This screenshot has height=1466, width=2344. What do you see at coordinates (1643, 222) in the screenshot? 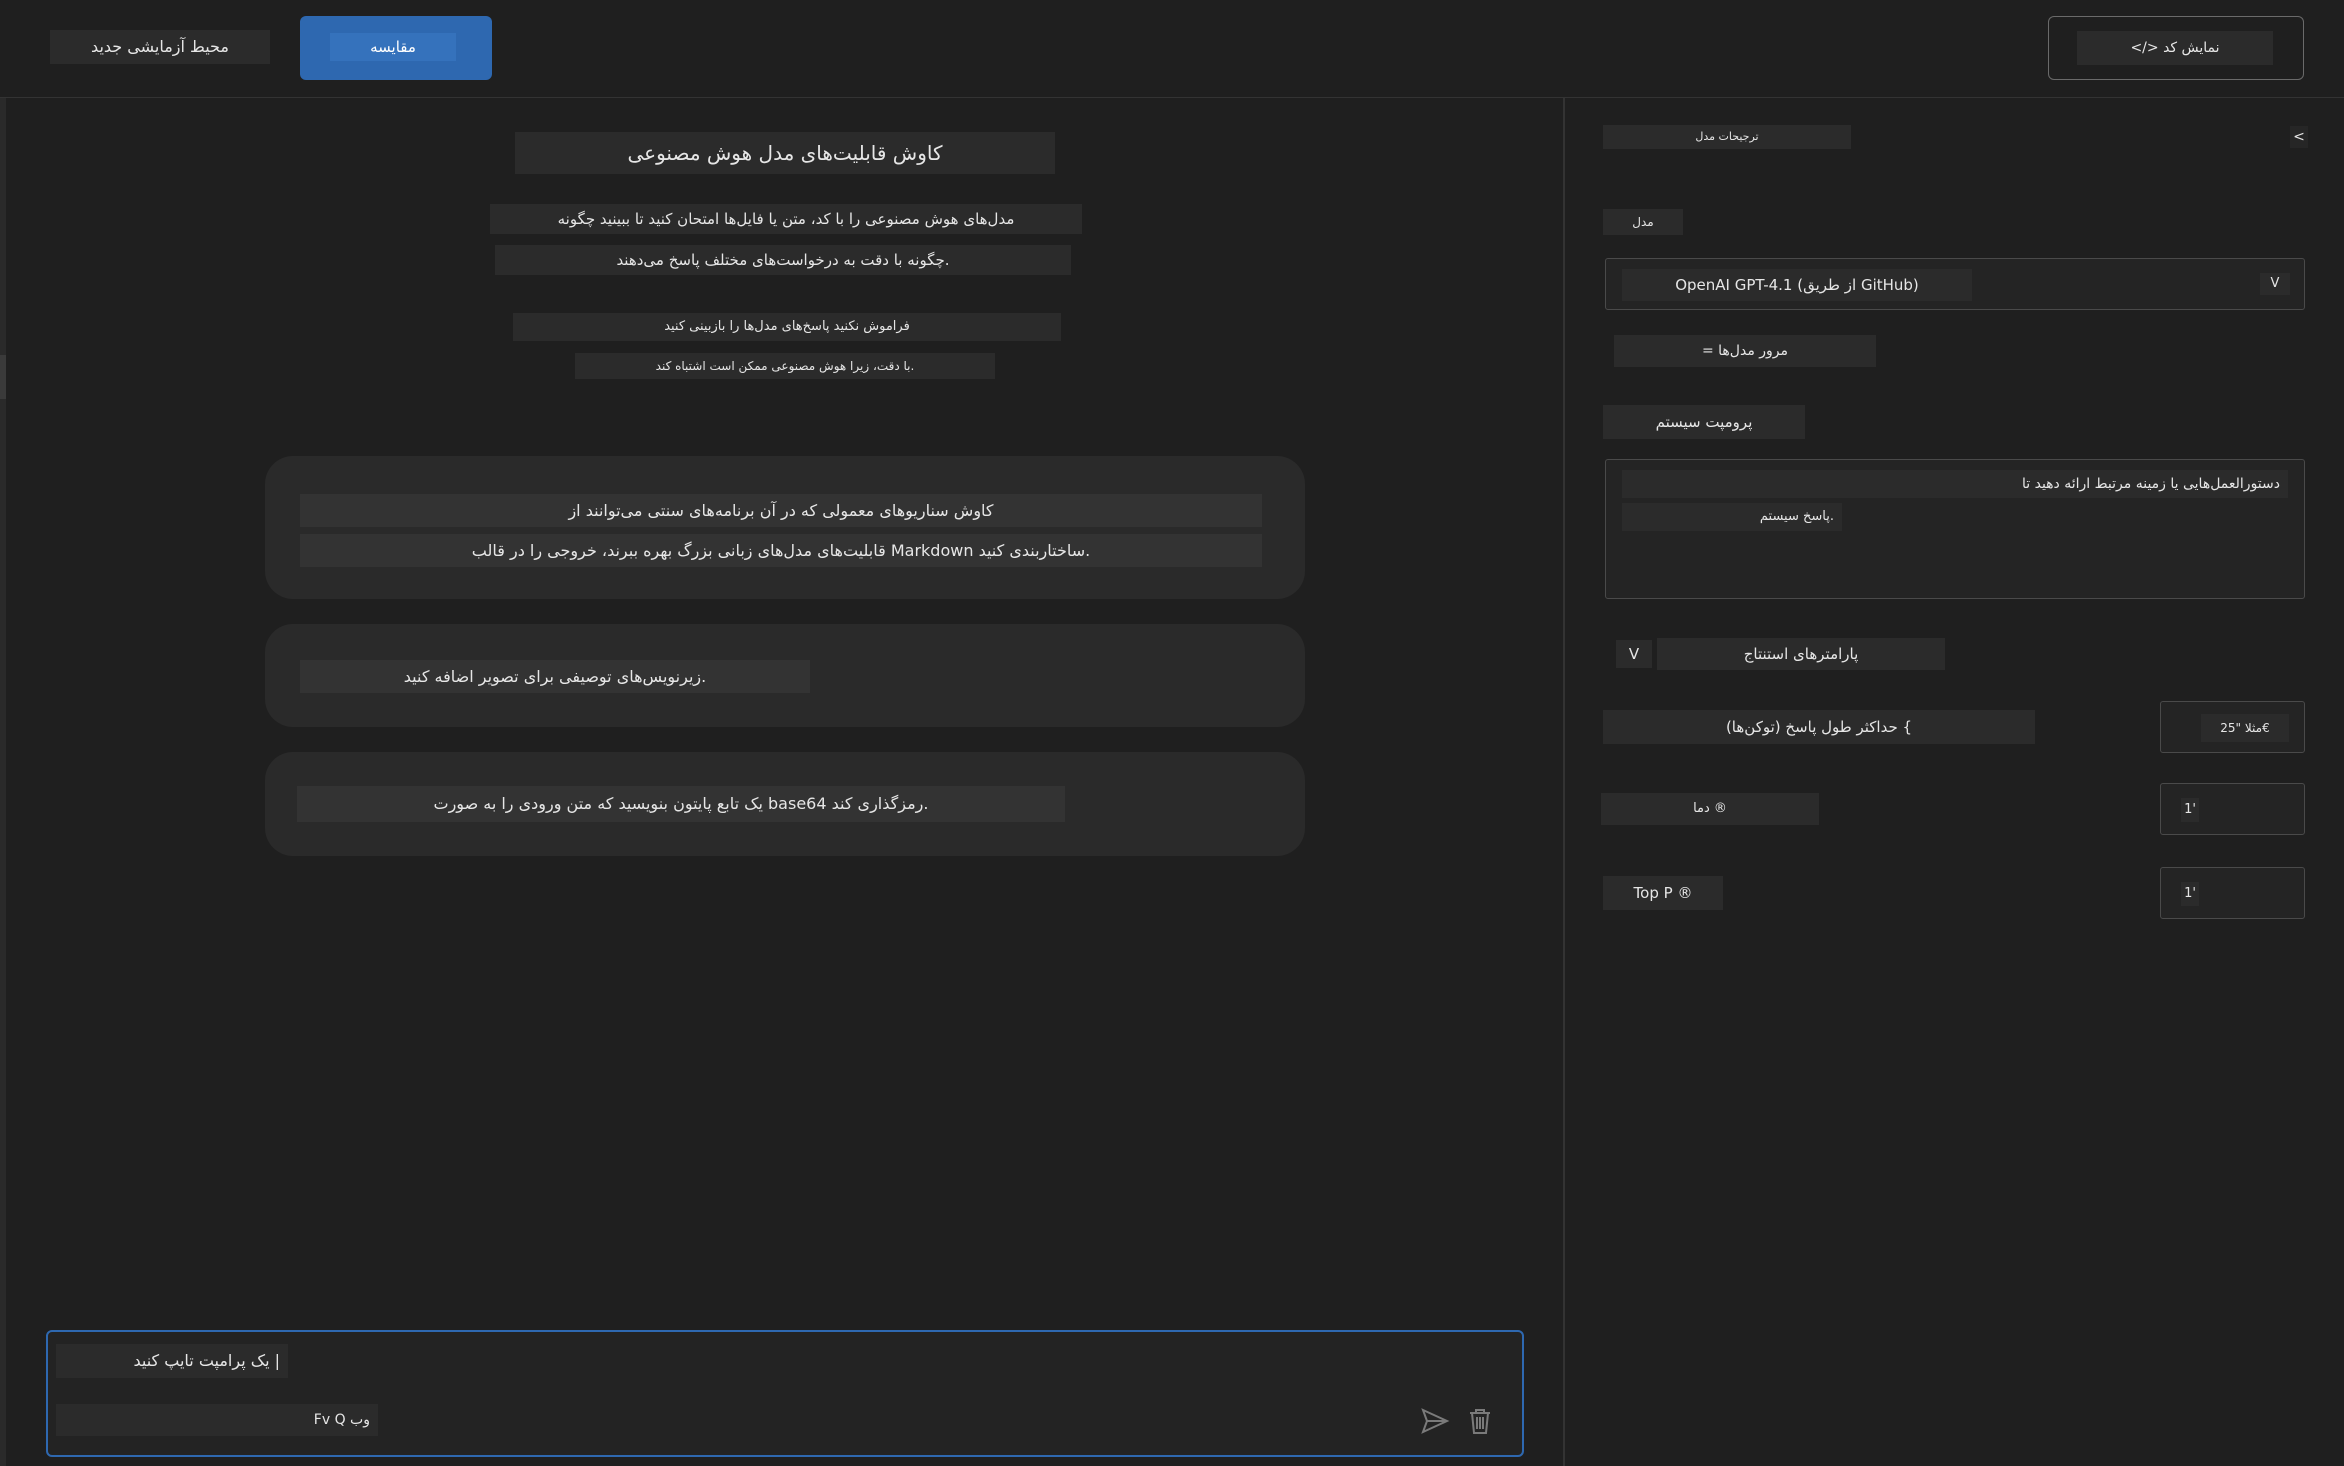
I see `model-label: مدل` at bounding box center [1643, 222].